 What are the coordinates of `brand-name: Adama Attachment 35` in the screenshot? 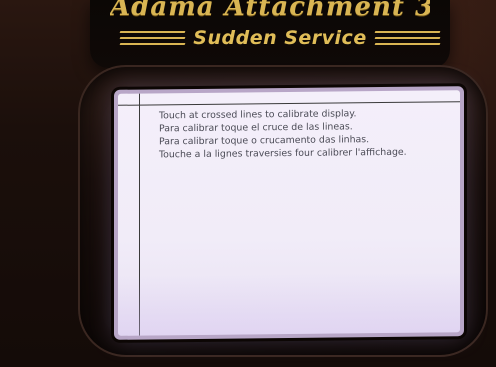 It's located at (270, 11).